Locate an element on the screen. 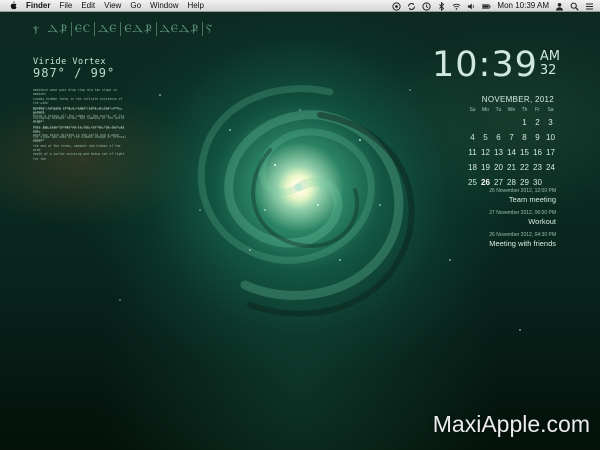  calendar-day: 14 is located at coordinates (511, 152).